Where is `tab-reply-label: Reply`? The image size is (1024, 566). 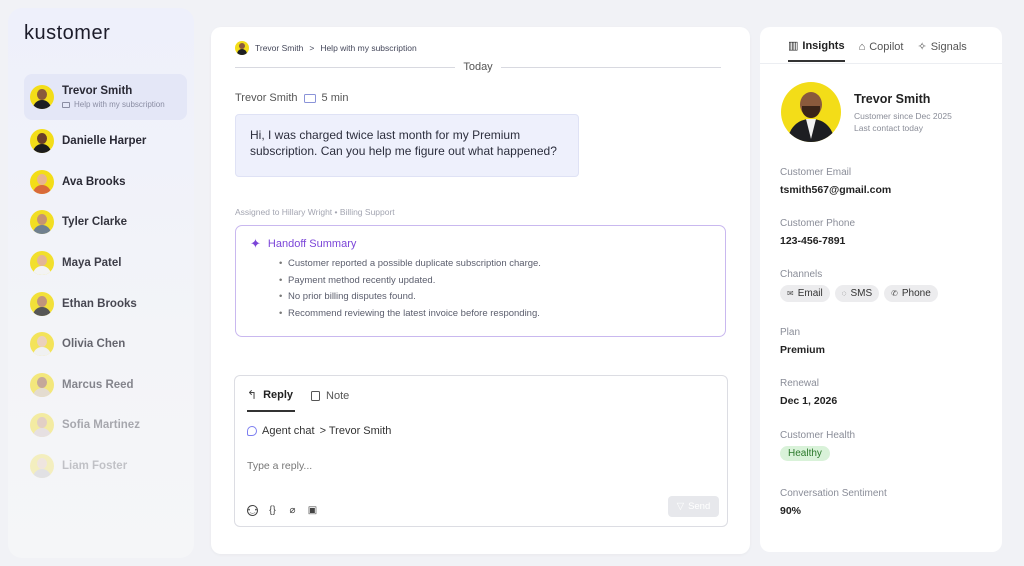 tab-reply-label: Reply is located at coordinates (278, 395).